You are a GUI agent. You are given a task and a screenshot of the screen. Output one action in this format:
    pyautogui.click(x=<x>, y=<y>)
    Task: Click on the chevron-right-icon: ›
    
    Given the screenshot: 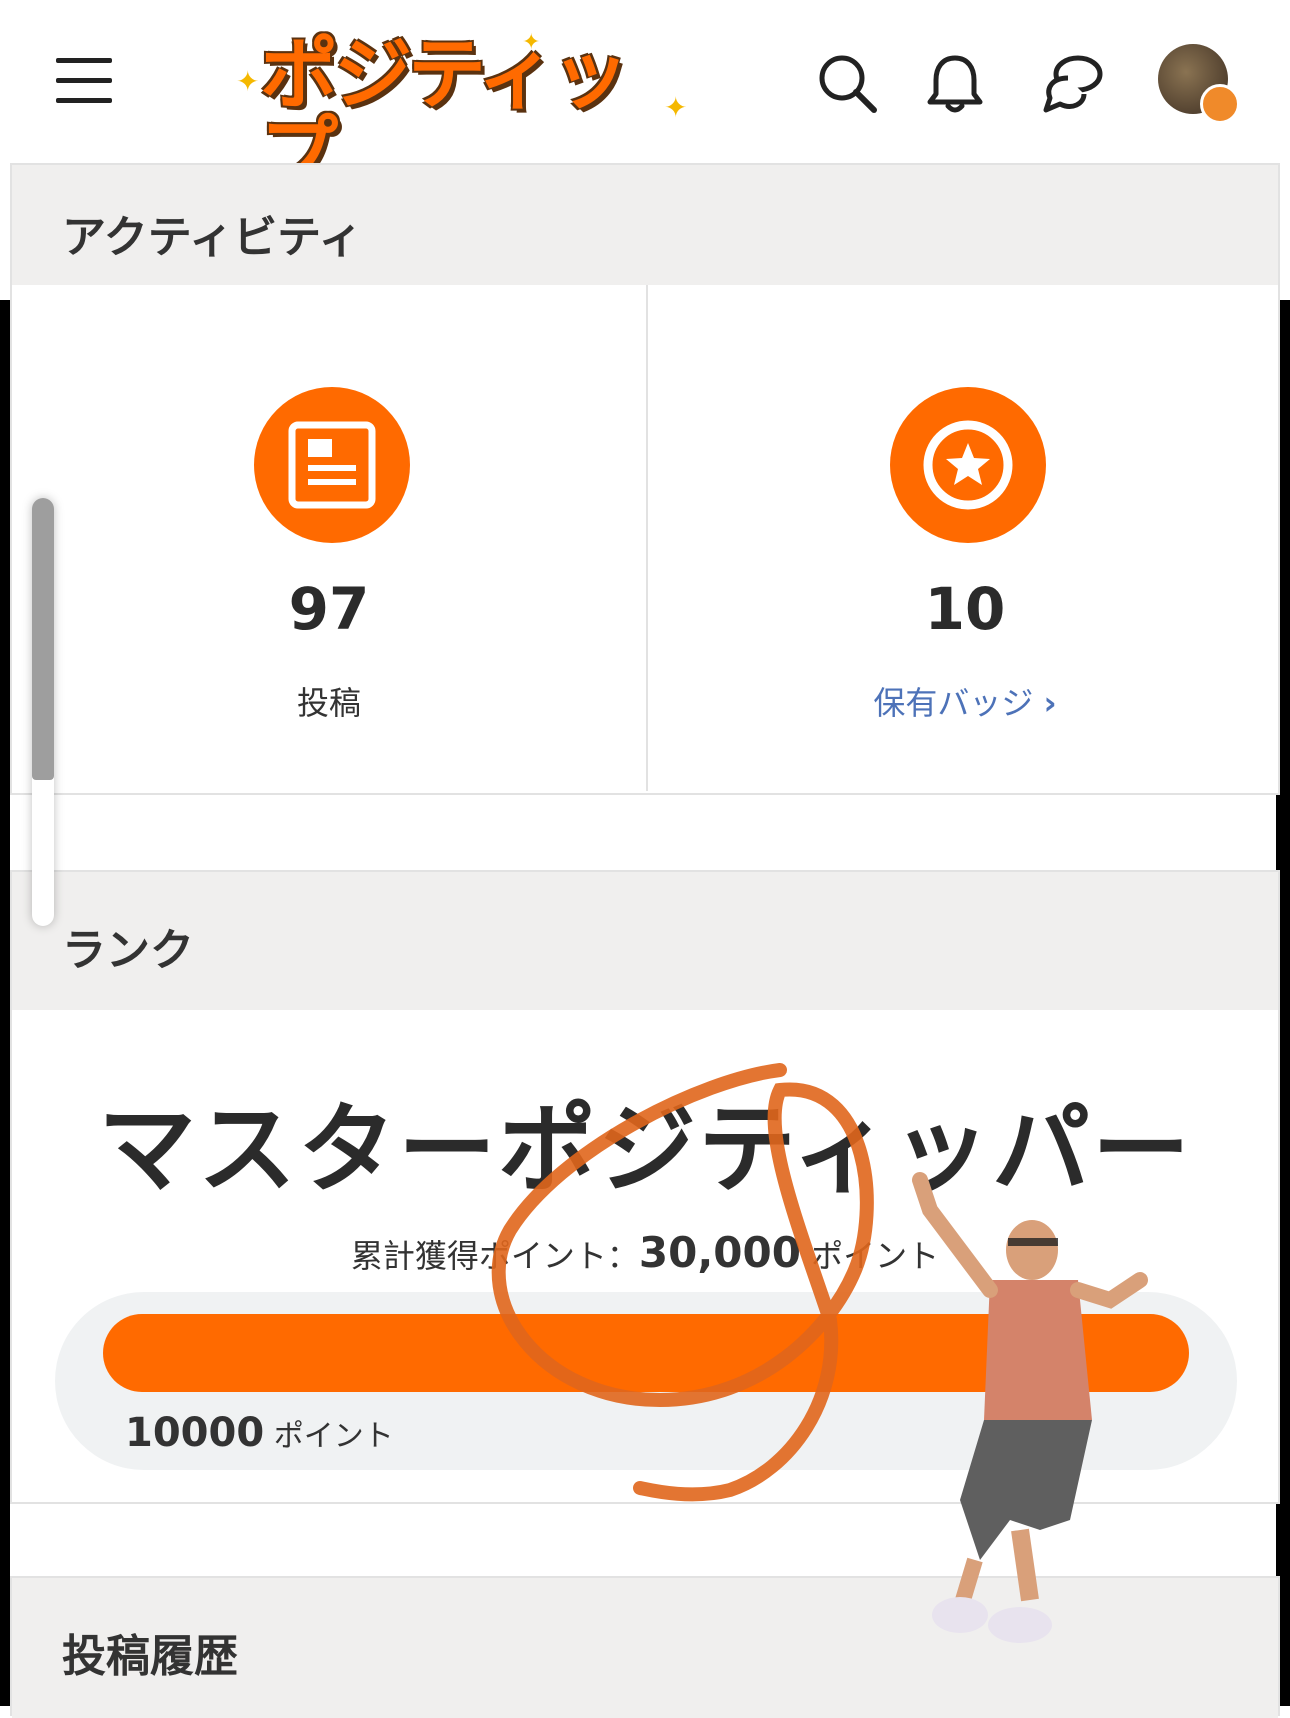 What is the action you would take?
    pyautogui.click(x=1050, y=703)
    